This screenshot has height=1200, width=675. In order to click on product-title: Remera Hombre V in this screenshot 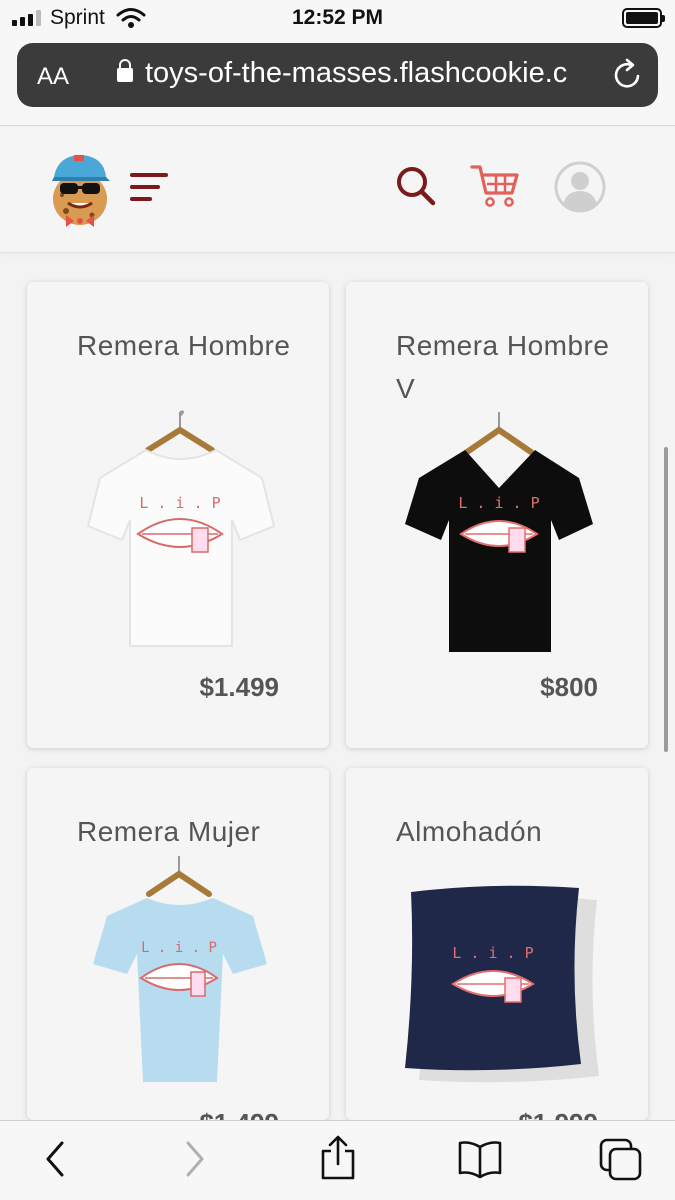, I will do `click(511, 367)`.